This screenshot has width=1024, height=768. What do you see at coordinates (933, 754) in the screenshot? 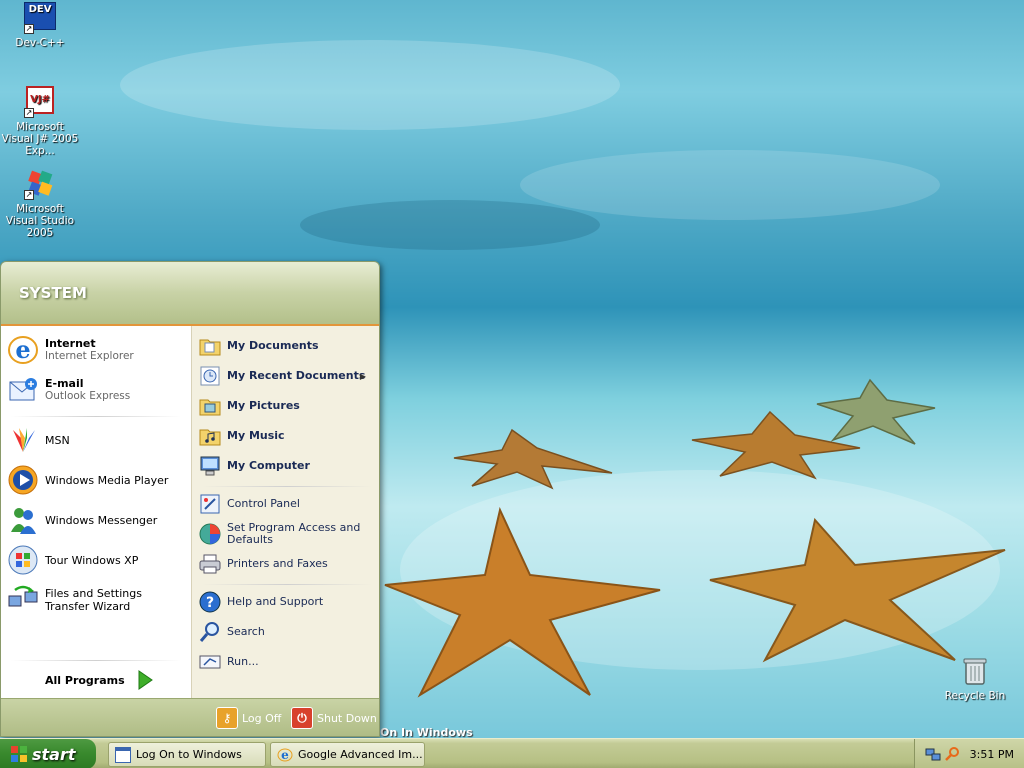
I see `network-icon` at bounding box center [933, 754].